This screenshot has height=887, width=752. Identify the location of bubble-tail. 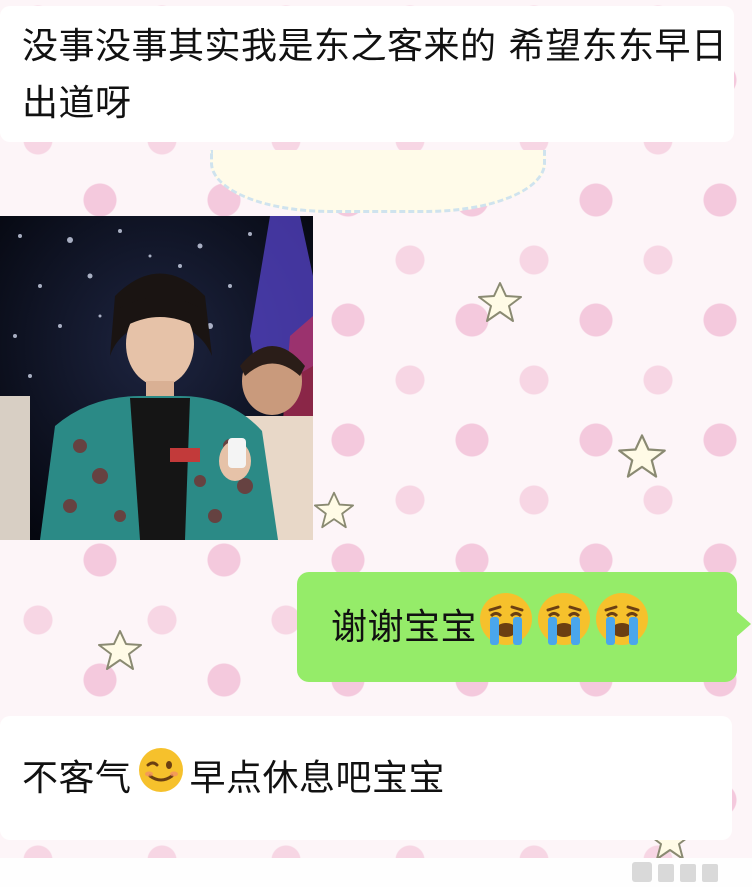
(743, 624).